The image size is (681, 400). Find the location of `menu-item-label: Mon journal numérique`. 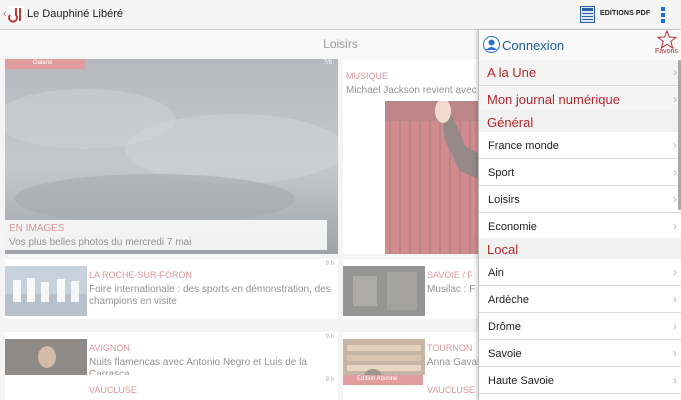

menu-item-label: Mon journal numérique is located at coordinates (553, 99).